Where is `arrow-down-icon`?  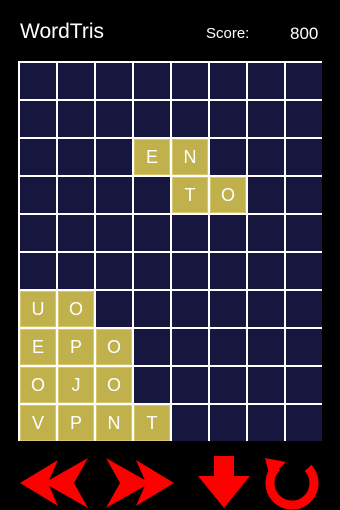 arrow-down-icon is located at coordinates (224, 482).